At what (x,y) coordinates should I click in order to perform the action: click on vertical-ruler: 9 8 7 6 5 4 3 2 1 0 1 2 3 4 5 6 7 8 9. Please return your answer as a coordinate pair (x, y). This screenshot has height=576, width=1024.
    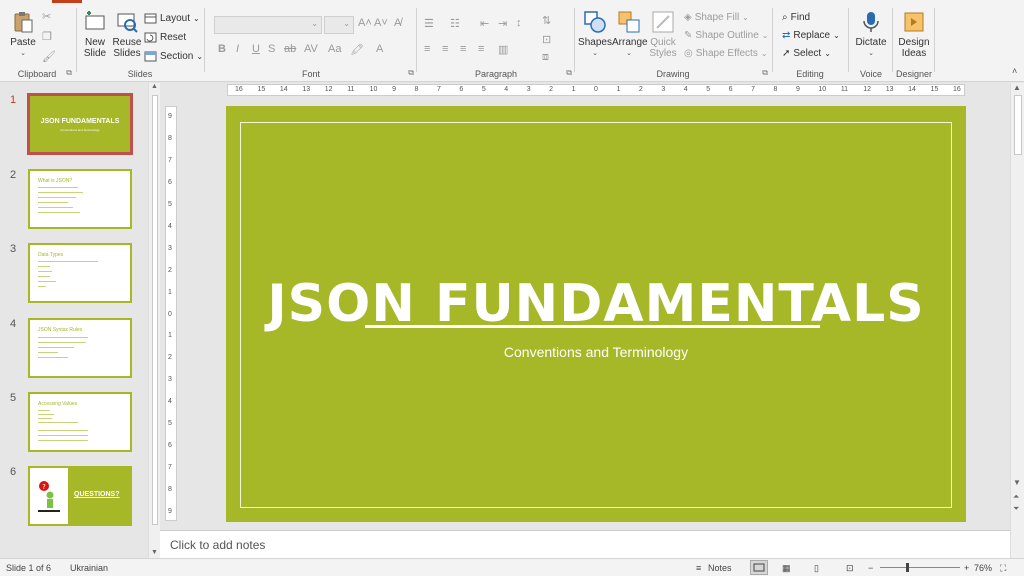
    Looking at the image, I should click on (171, 313).